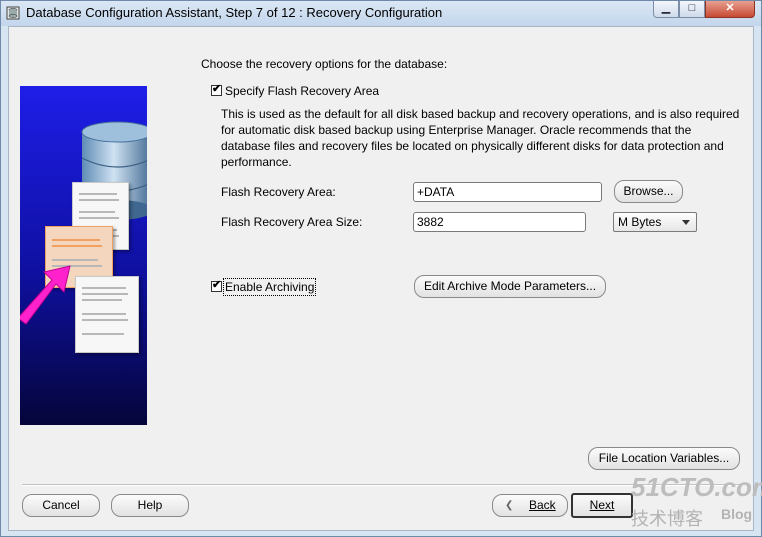 Image resolution: width=762 pixels, height=537 pixels. Describe the element at coordinates (666, 9) in the screenshot. I see `minimize-button: ▁` at that location.